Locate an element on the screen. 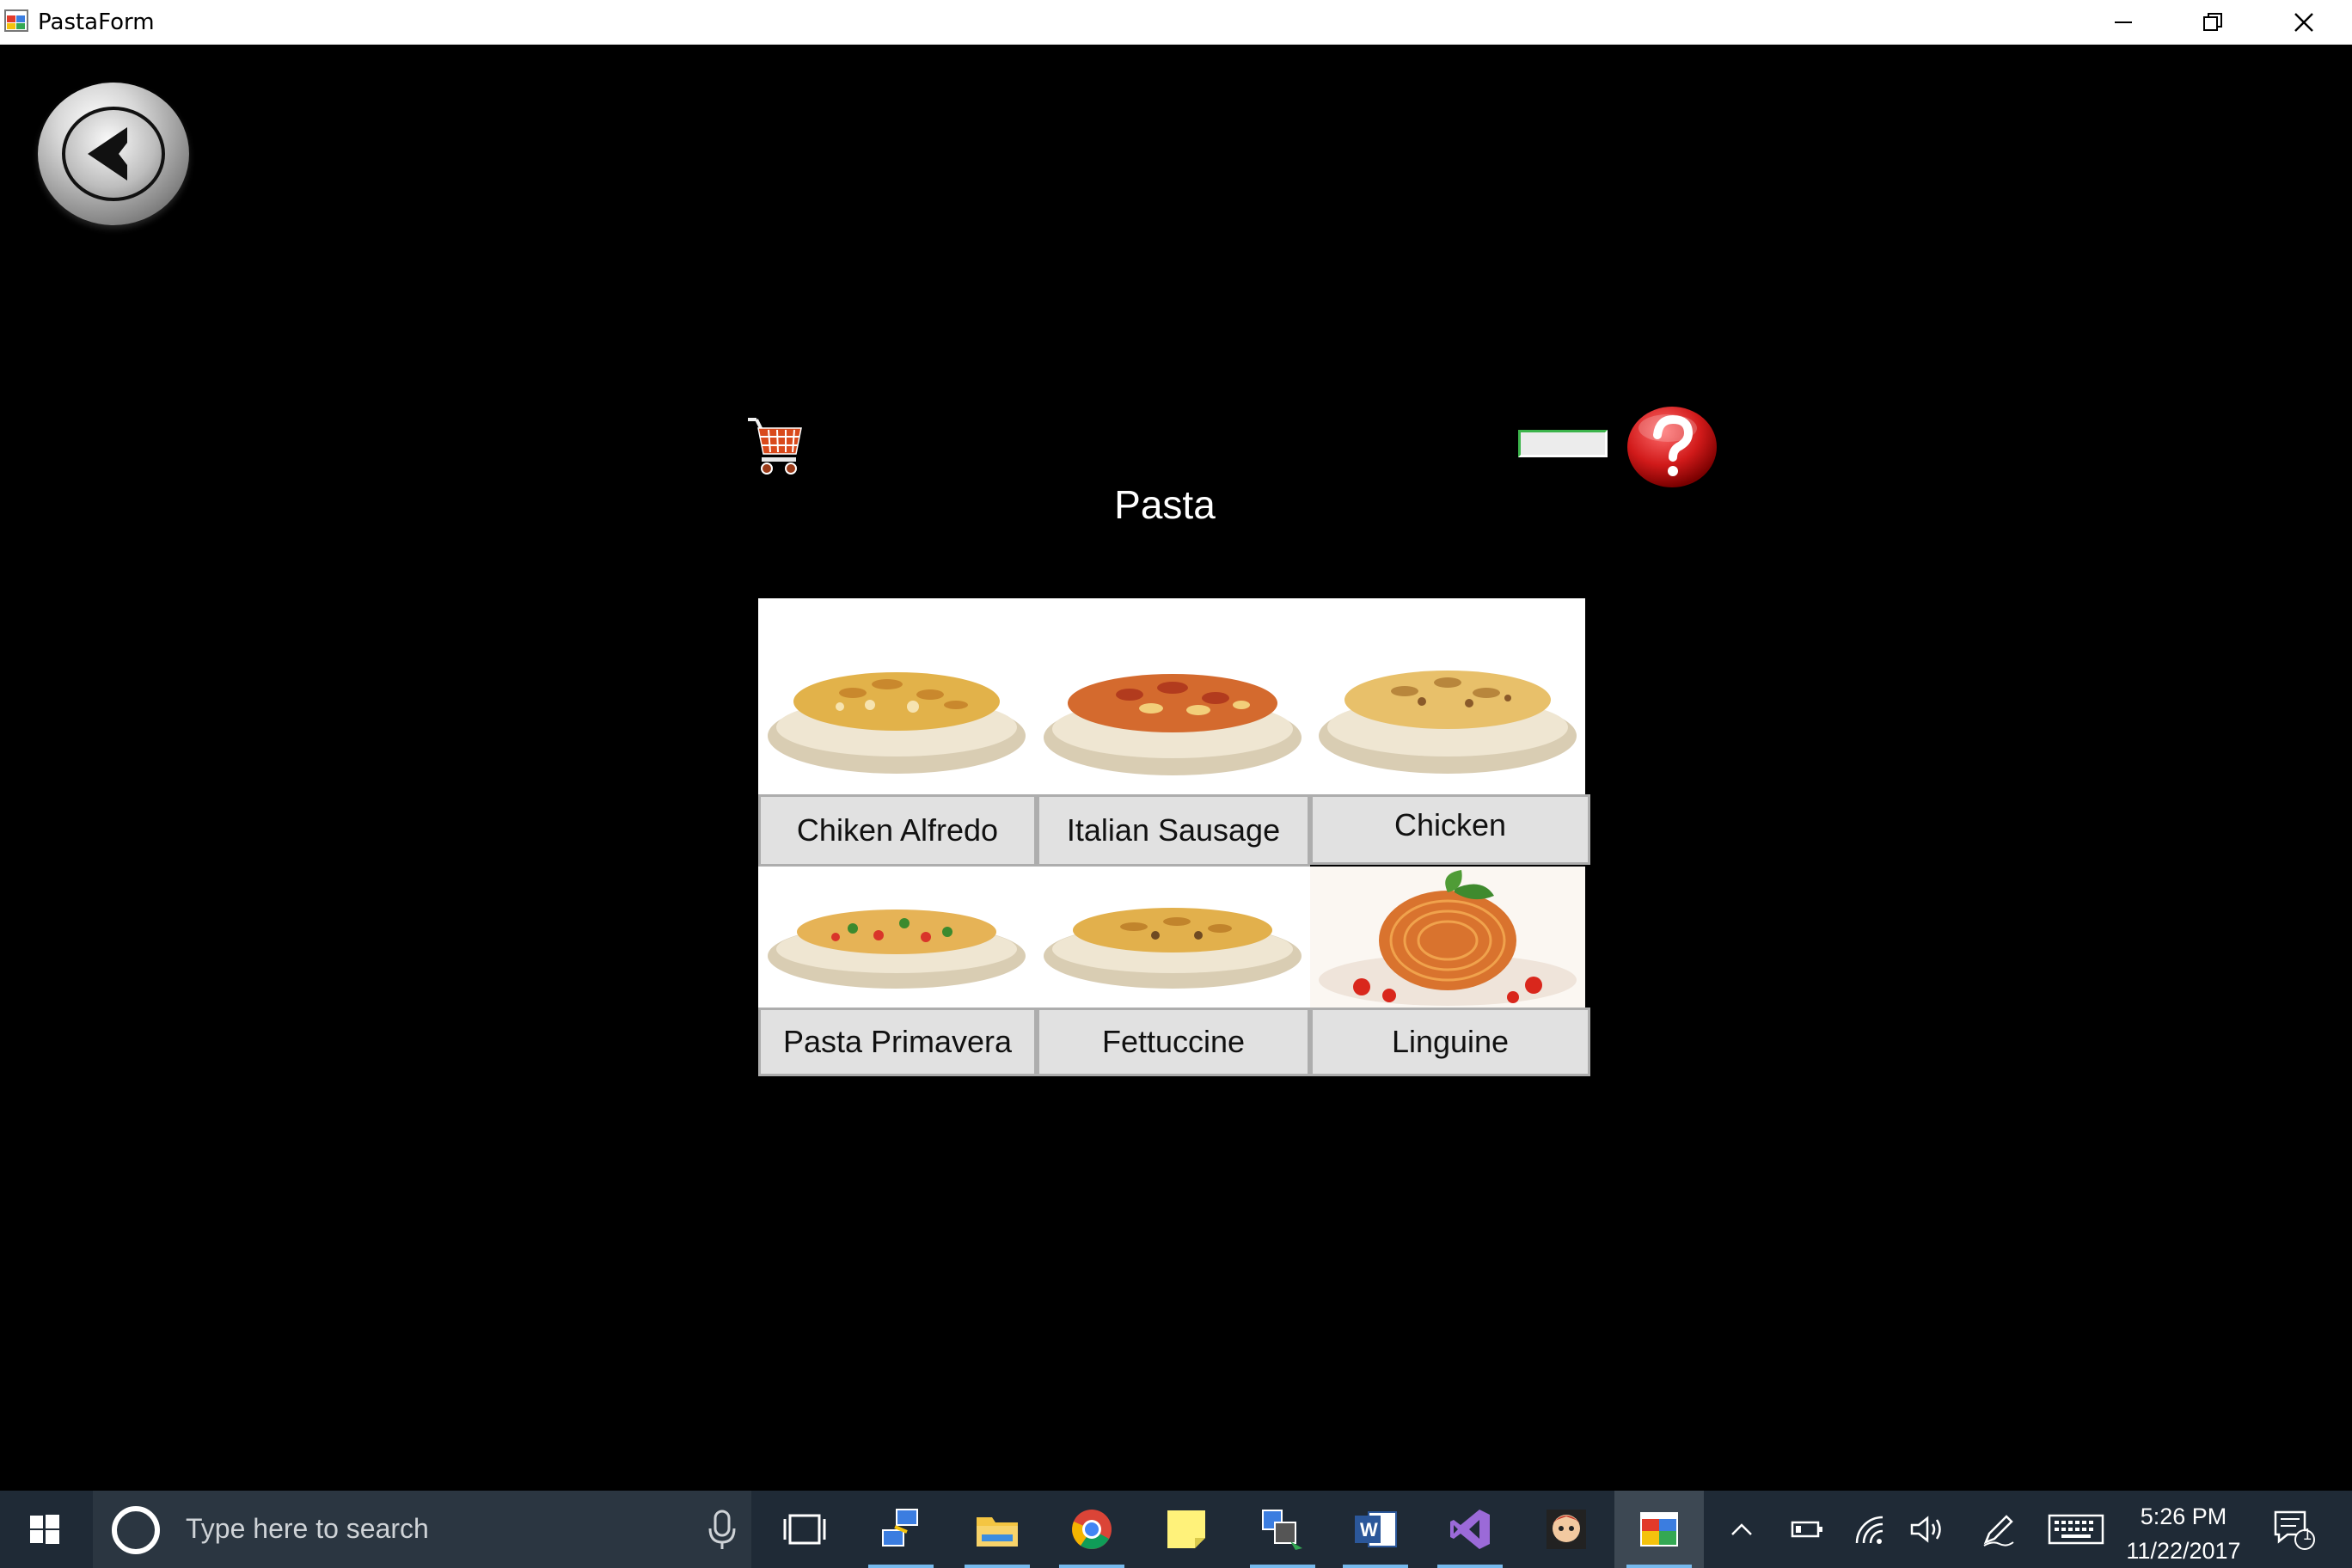 The width and height of the screenshot is (2352, 1568). taskbar-app-word: W is located at coordinates (1375, 1529).